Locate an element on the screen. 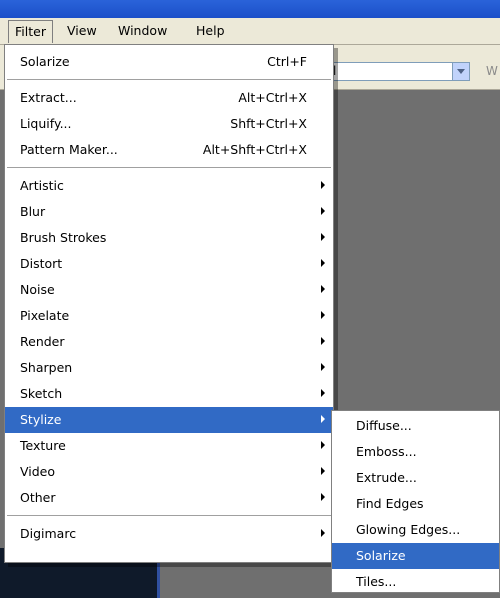 The image size is (500, 598). menu-item-texture: Texture is located at coordinates (169, 446).